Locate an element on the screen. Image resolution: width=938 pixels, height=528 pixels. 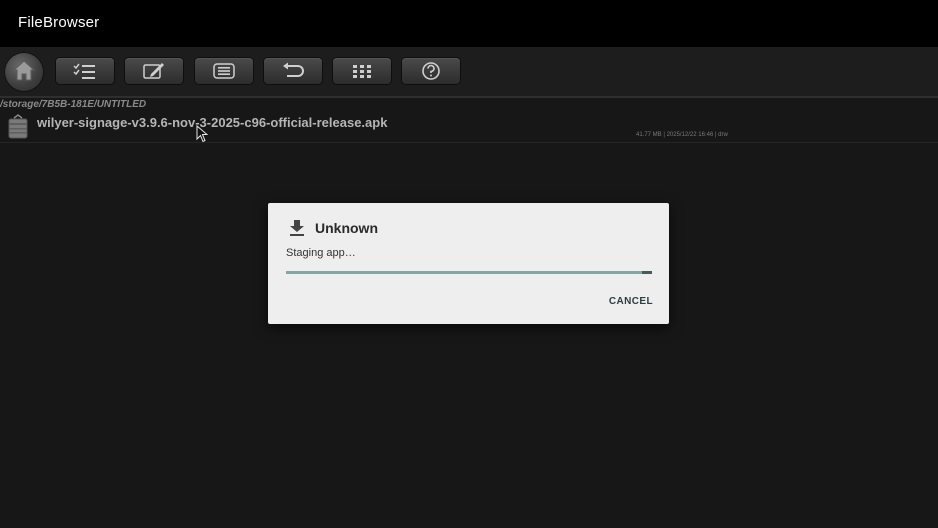
list-view-button is located at coordinates (224, 71).